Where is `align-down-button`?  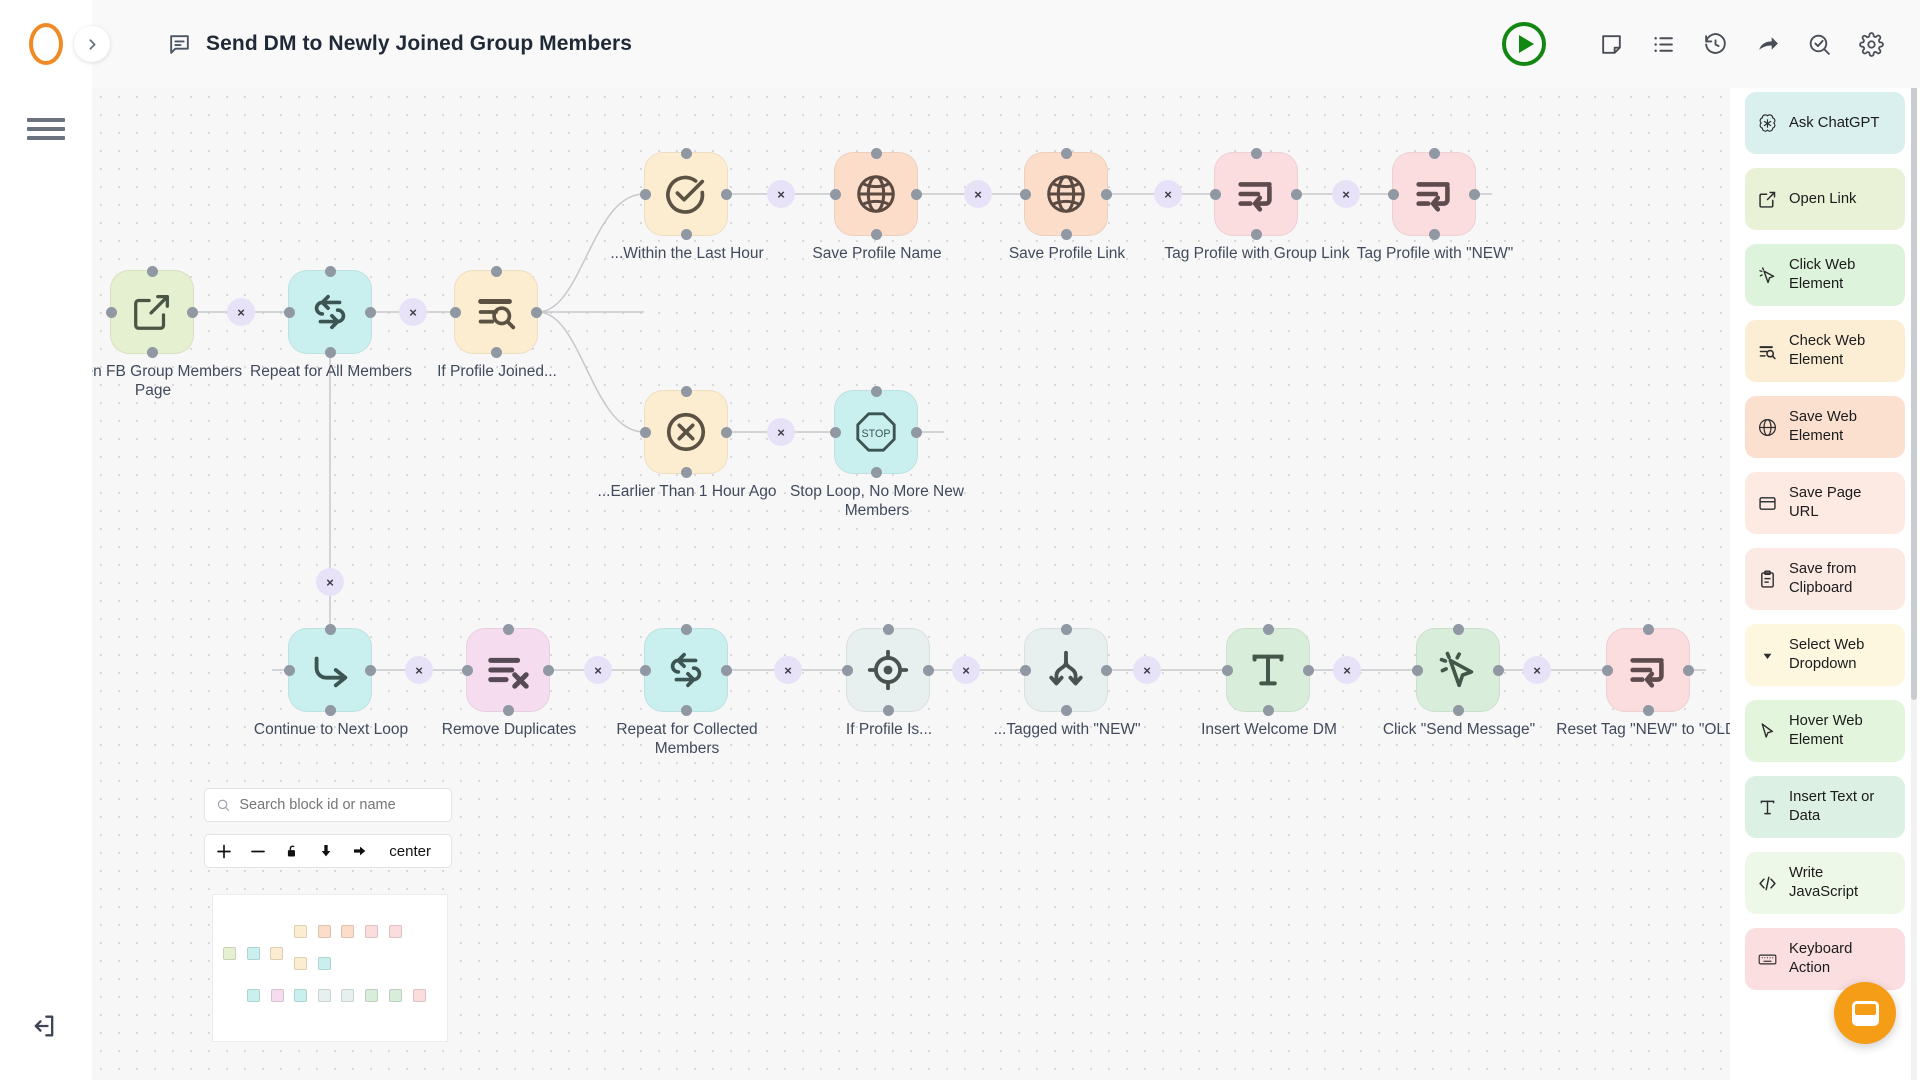
align-down-button is located at coordinates (326, 851).